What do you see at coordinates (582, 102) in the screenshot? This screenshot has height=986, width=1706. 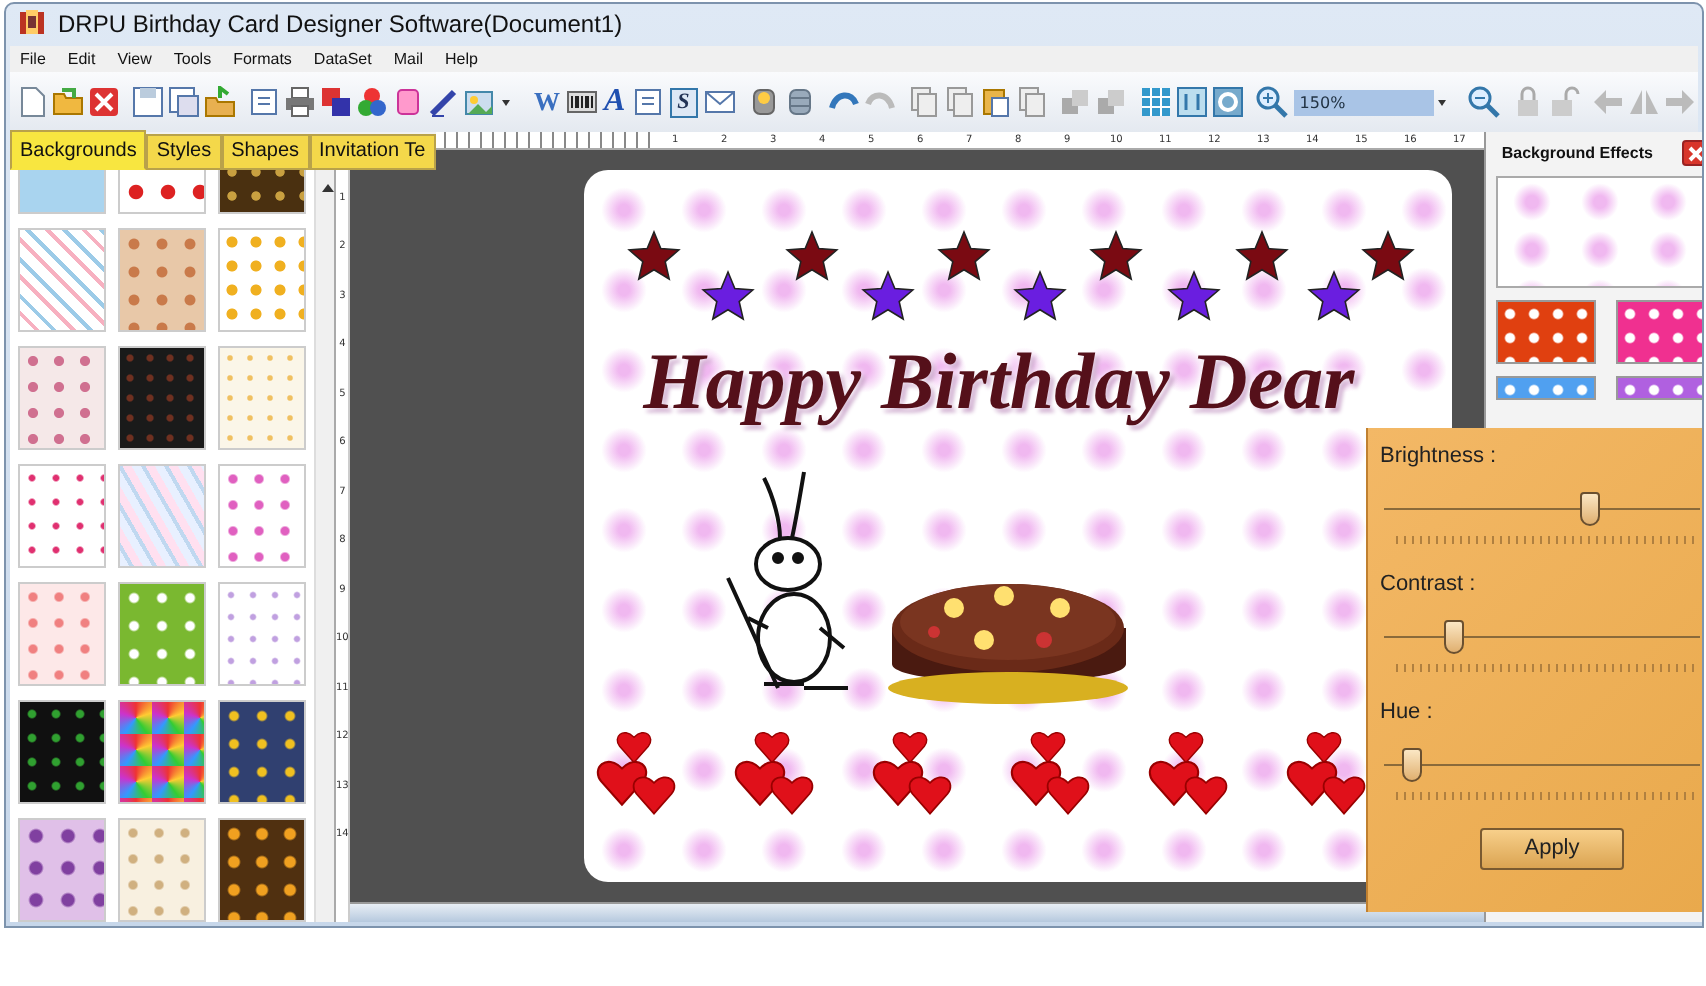 I see `barcode-icon` at bounding box center [582, 102].